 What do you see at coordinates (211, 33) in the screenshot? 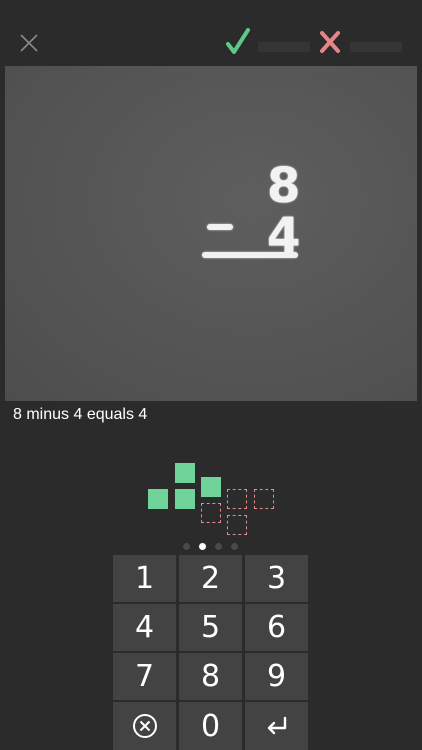
I see `top-bar` at bounding box center [211, 33].